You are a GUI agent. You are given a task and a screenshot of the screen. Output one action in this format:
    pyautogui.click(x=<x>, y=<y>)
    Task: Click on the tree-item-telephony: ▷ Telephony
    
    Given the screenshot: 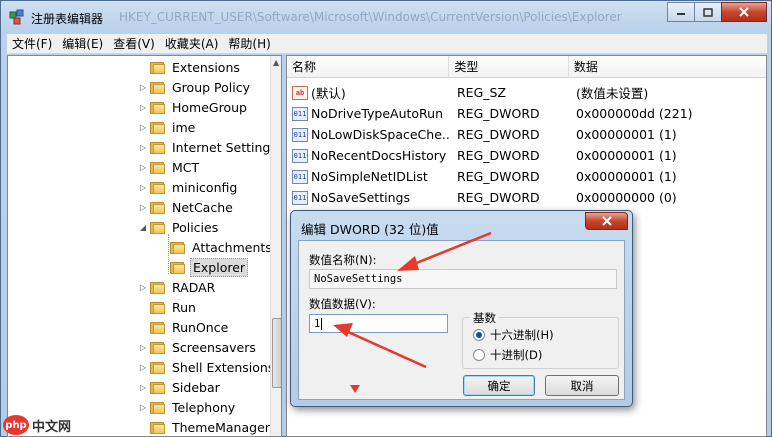 What is the action you would take?
    pyautogui.click(x=186, y=407)
    